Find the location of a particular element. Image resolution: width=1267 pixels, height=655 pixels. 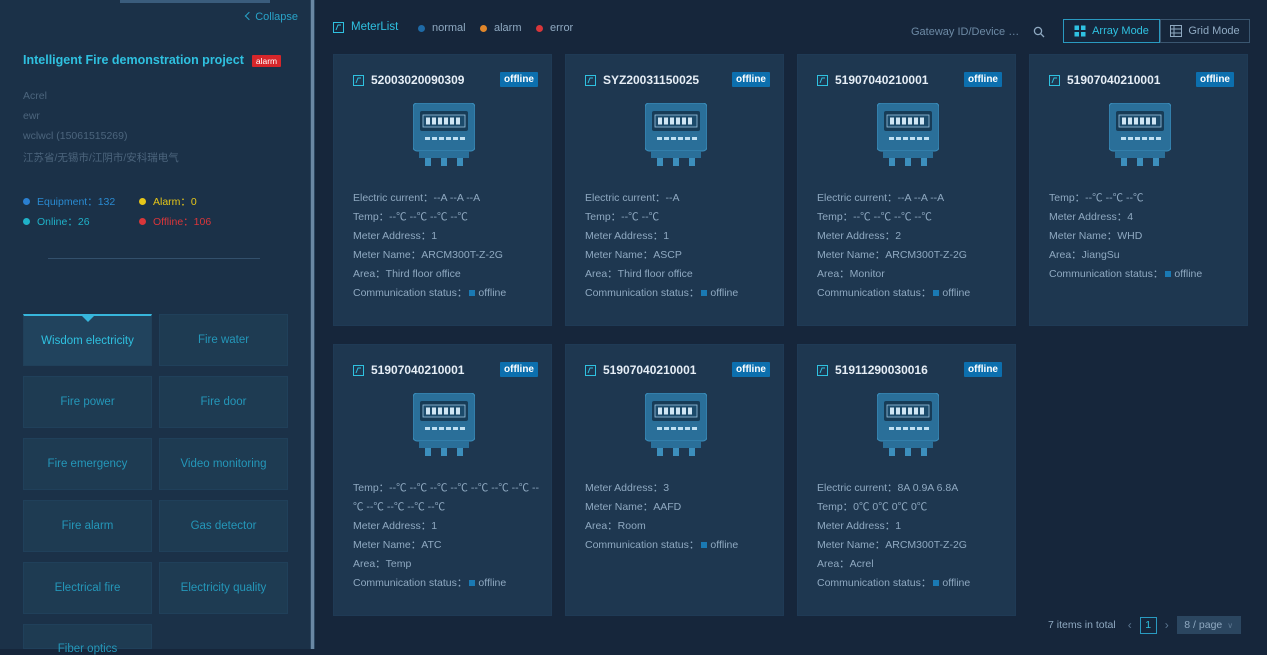

card-field: Temp：--℃ --℃ --℃ is located at coordinates (1096, 198).